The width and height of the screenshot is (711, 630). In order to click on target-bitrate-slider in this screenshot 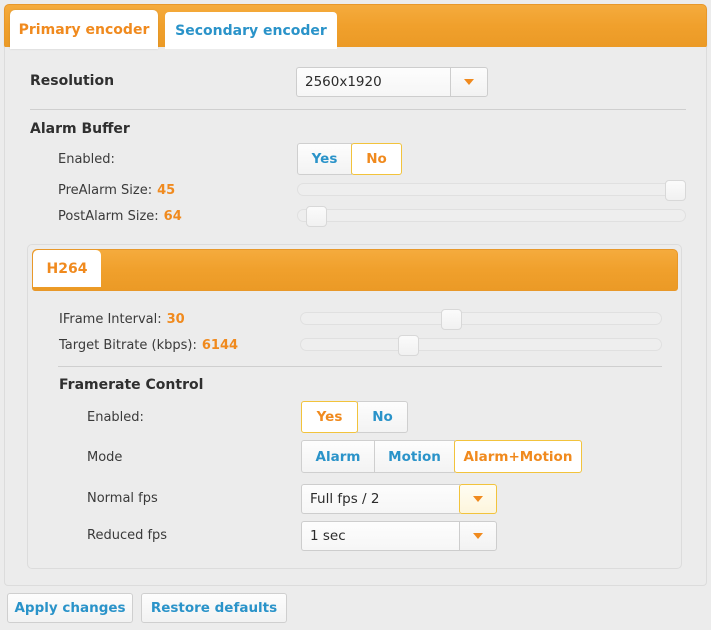, I will do `click(481, 345)`.